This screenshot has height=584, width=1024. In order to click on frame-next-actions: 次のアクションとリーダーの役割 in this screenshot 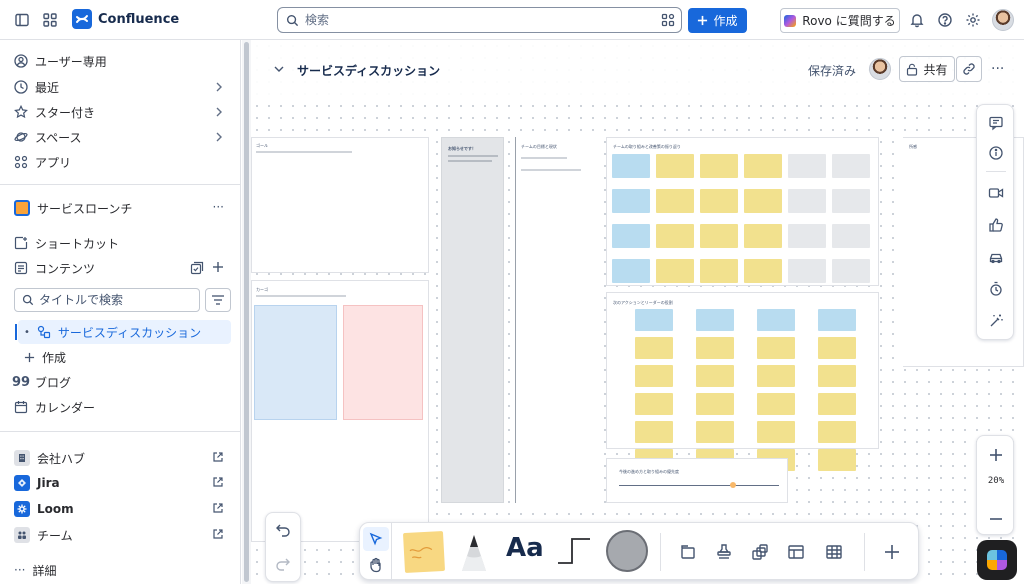, I will do `click(742, 381)`.